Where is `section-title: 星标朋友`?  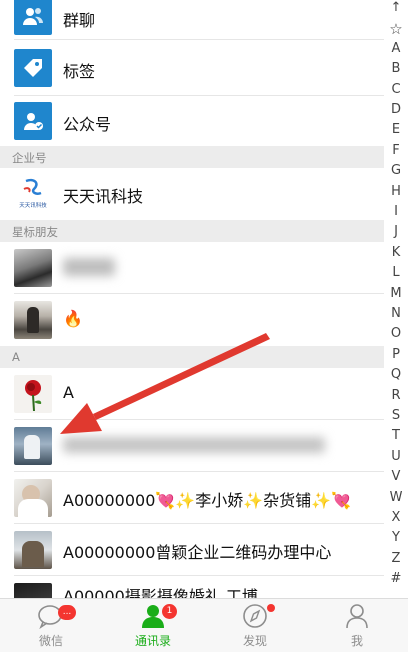 section-title: 星标朋友 is located at coordinates (35, 232).